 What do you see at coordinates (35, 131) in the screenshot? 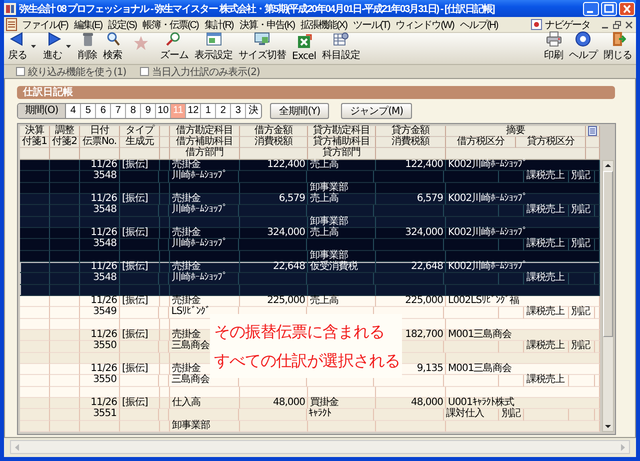
I see `column-header: 決算` at bounding box center [35, 131].